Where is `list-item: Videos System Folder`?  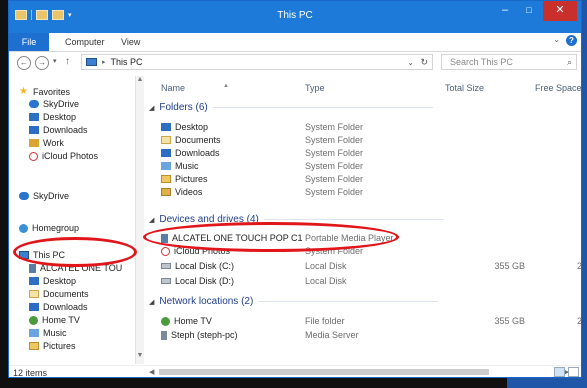
list-item: Videos System Folder is located at coordinates (363, 193).